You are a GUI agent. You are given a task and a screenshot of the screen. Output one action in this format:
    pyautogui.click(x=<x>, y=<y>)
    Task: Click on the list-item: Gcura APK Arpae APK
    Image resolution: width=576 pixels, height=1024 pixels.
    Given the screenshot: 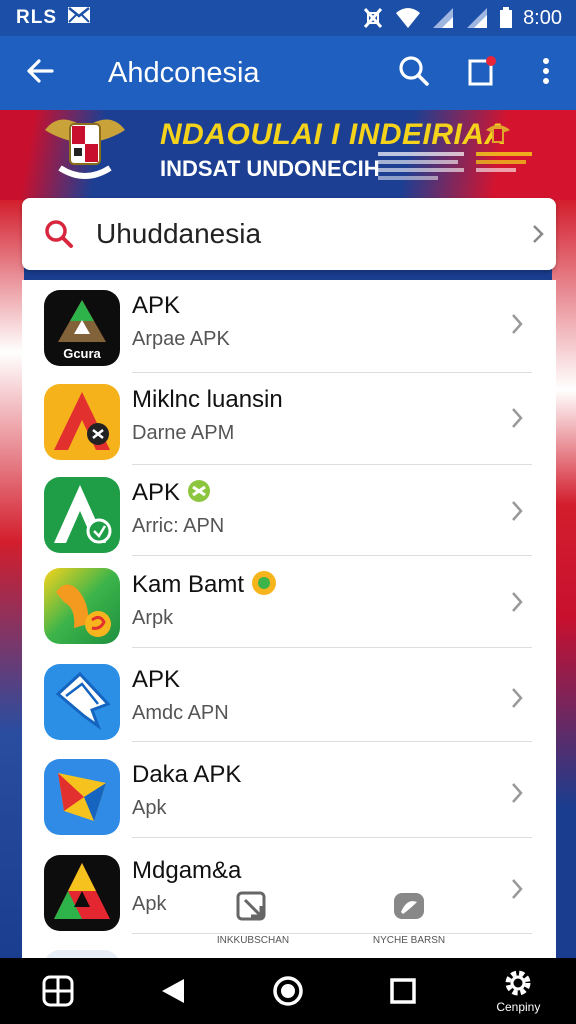 What is the action you would take?
    pyautogui.click(x=289, y=326)
    